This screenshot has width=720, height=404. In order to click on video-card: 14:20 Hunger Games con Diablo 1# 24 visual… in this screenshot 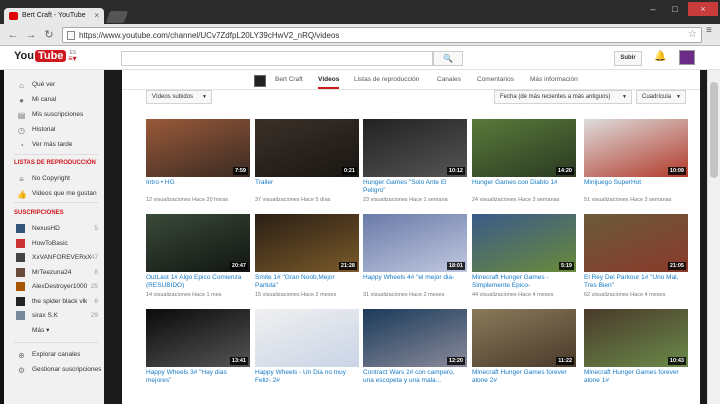, I will do `click(524, 166)`.